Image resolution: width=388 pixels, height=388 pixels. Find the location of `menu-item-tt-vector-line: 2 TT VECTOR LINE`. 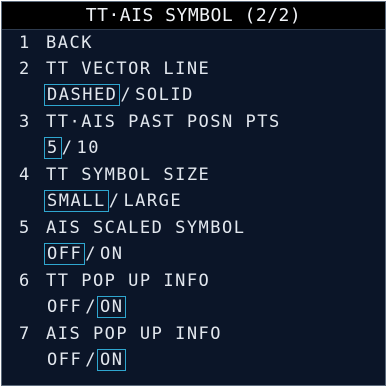

menu-item-tt-vector-line: 2 TT VECTOR LINE is located at coordinates (193, 69).